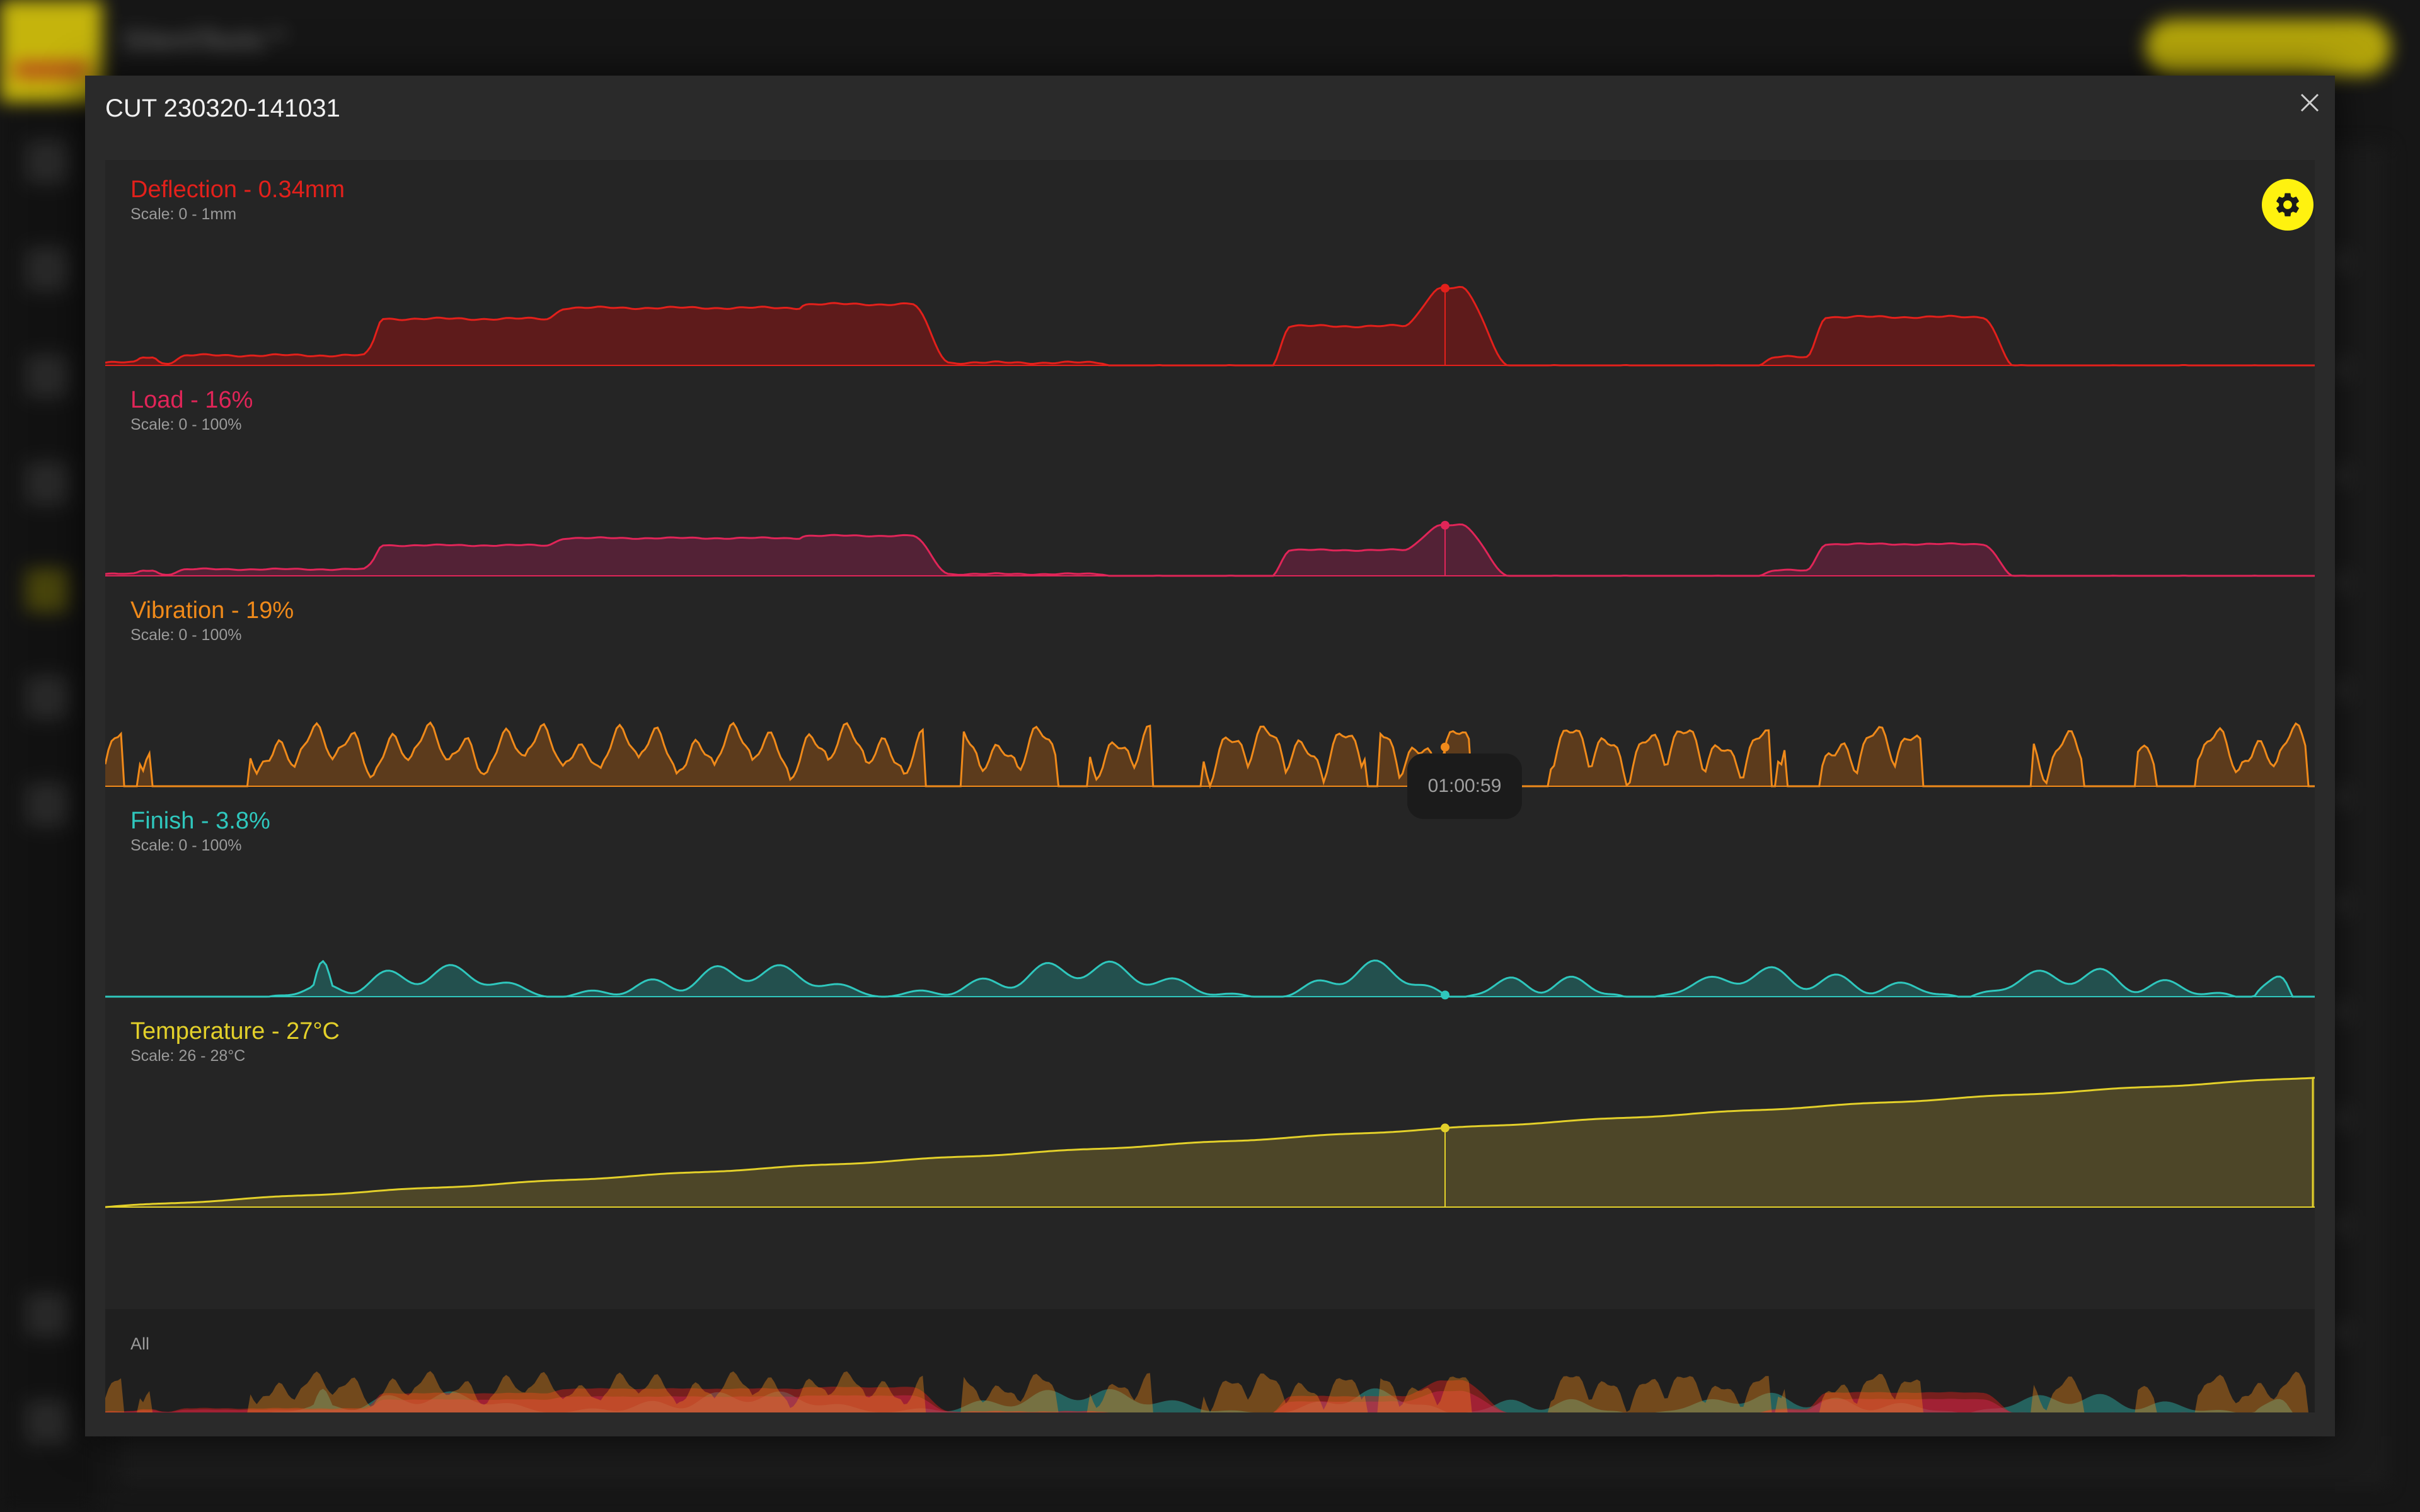  I want to click on finish-chart, so click(1210, 896).